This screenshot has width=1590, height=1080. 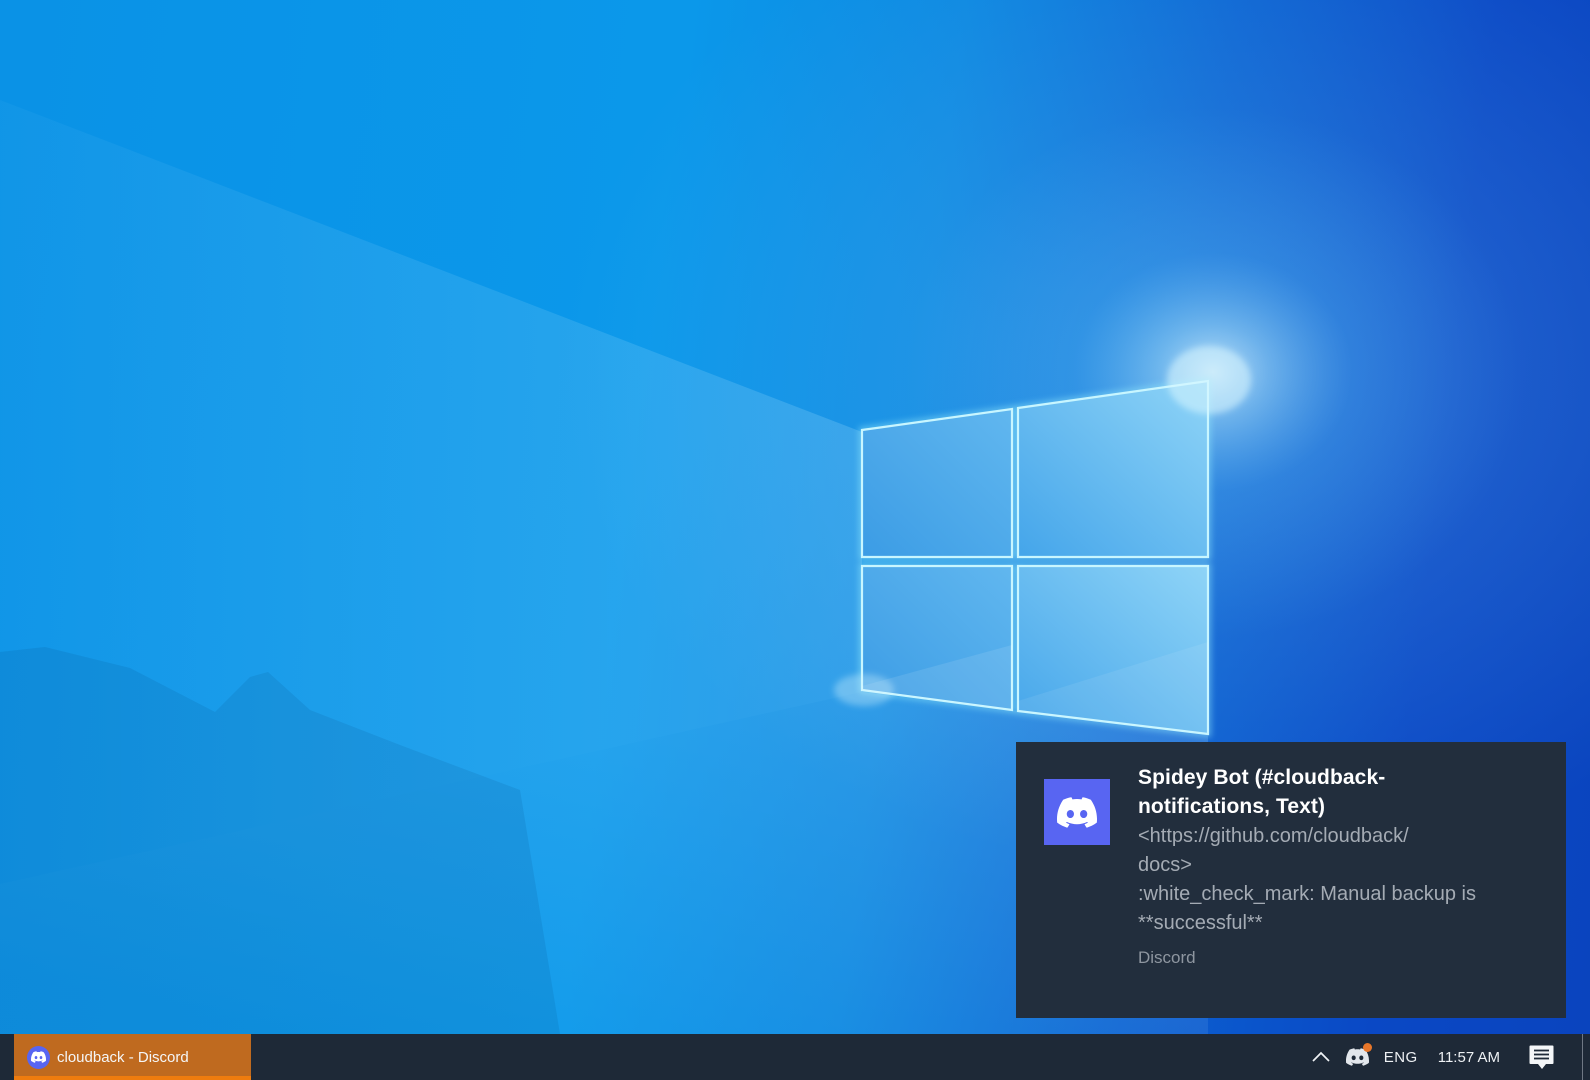 What do you see at coordinates (1167, 957) in the screenshot?
I see `toast-source-app: Discord` at bounding box center [1167, 957].